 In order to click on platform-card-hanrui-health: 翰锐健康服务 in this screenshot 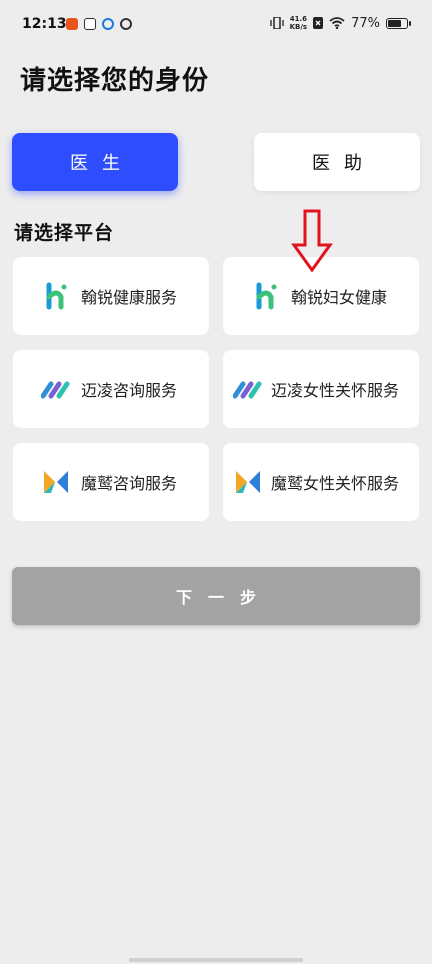, I will do `click(111, 296)`.